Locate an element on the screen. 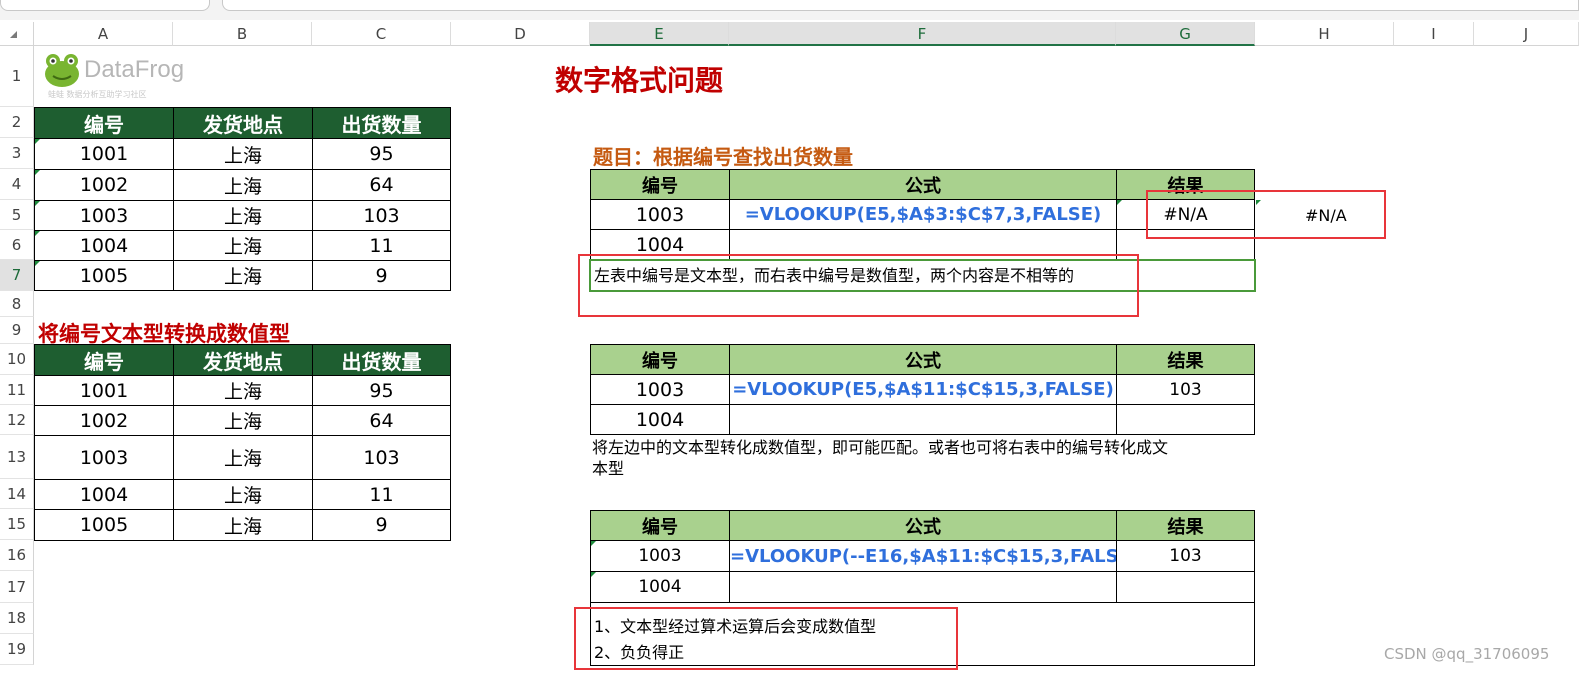 The width and height of the screenshot is (1579, 678). row-header-10: 10 is located at coordinates (17, 359).